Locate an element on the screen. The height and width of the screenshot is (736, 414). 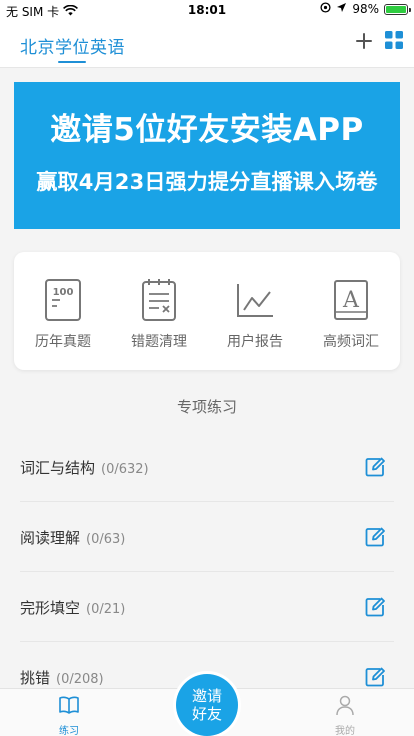
item-progress: (0/63) is located at coordinates (106, 539).